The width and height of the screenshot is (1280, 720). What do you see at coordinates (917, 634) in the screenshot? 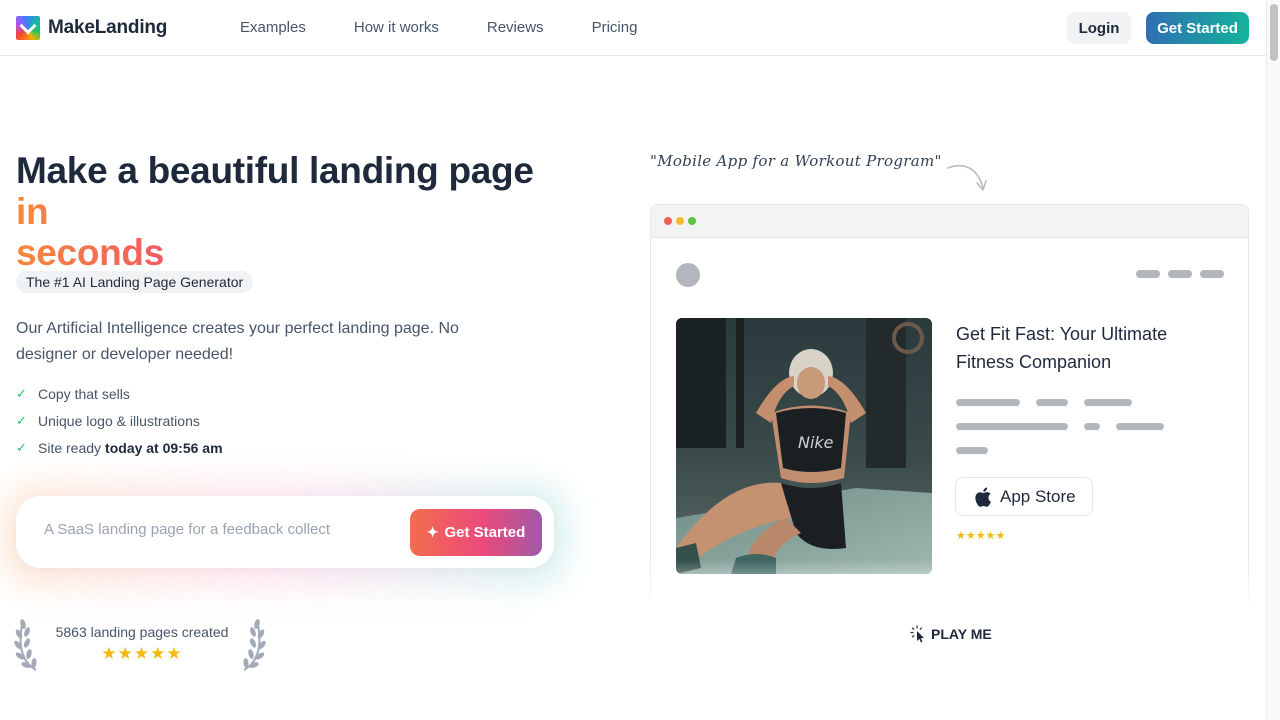
I see `click-cursor-icon` at bounding box center [917, 634].